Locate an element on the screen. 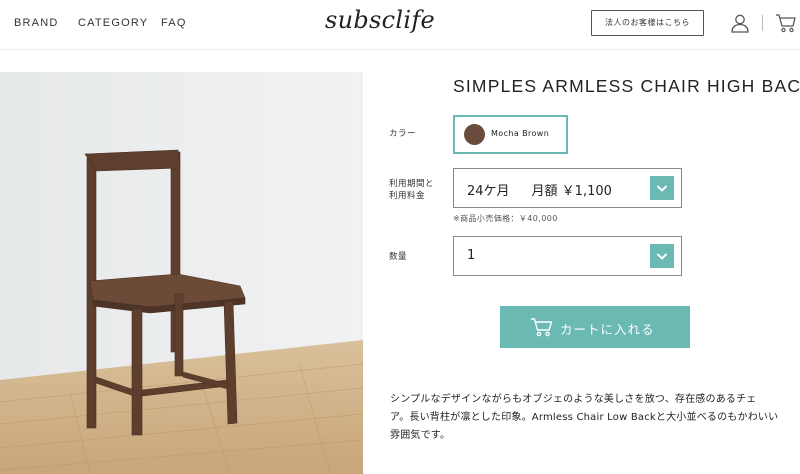  retail-price-note: ※商品小売価格：￥40,000 is located at coordinates (505, 218).